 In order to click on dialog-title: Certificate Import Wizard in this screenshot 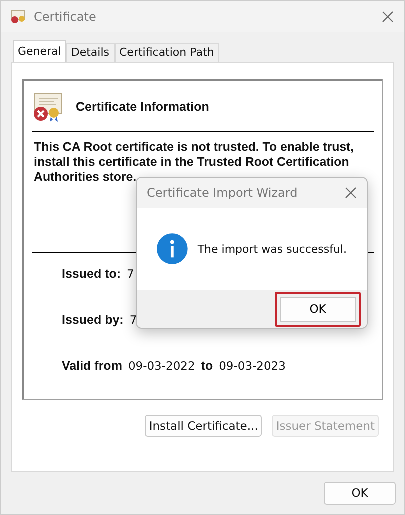, I will do `click(223, 193)`.